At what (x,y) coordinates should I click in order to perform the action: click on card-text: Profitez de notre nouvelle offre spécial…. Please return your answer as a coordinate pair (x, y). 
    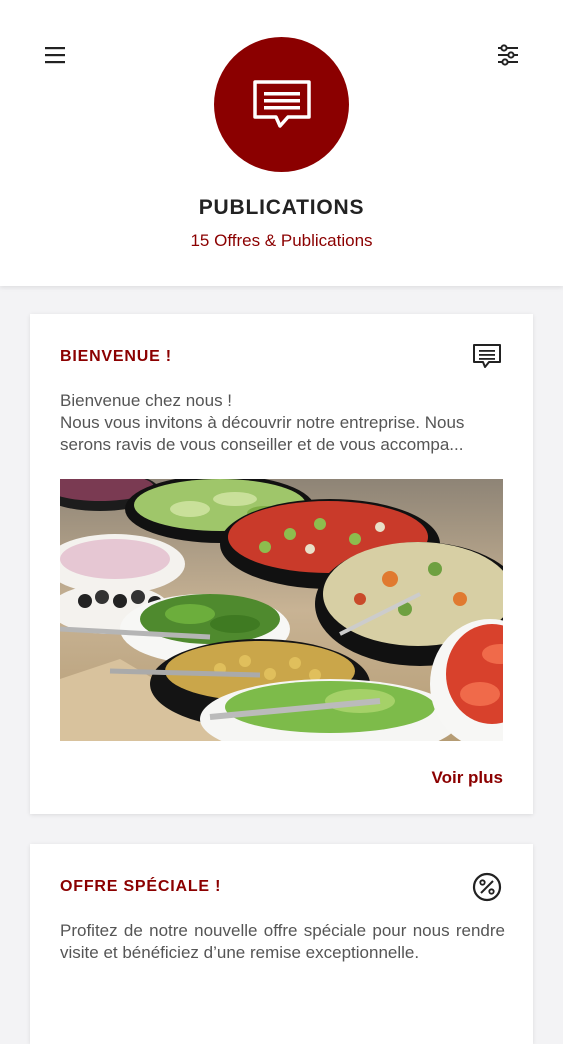
    Looking at the image, I should click on (282, 941).